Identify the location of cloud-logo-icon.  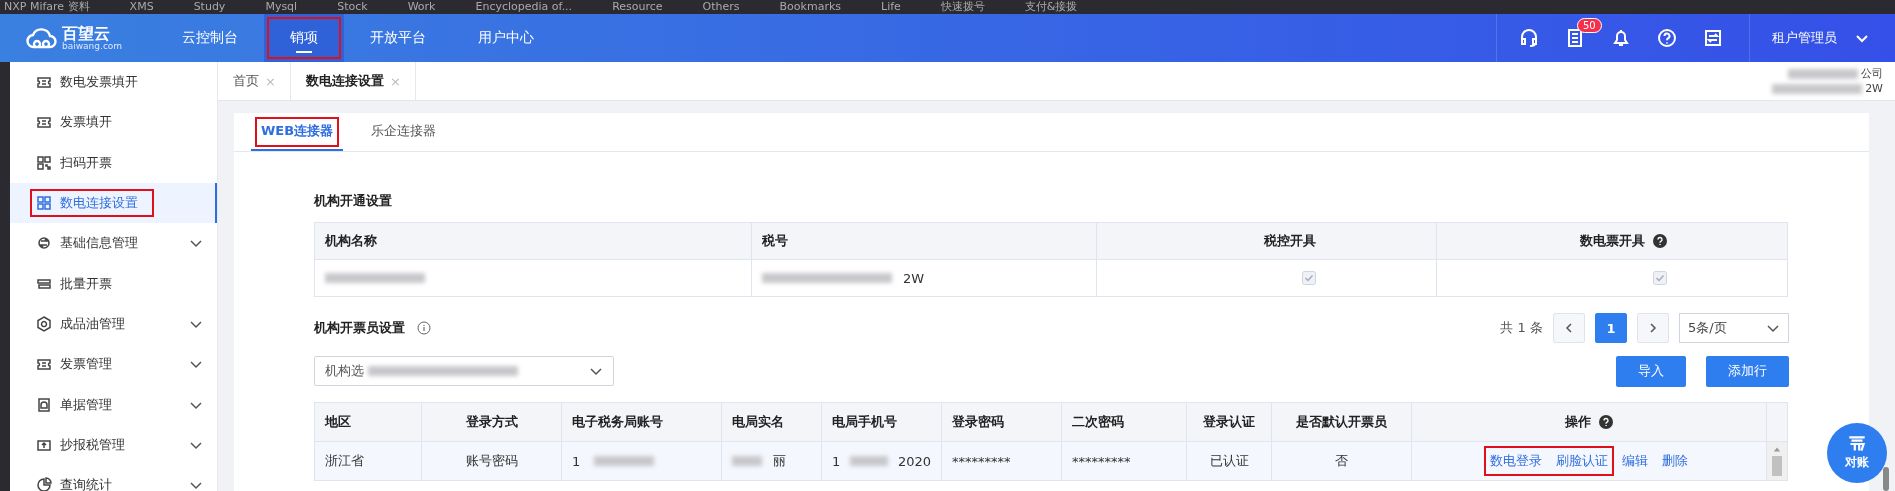
(42, 38).